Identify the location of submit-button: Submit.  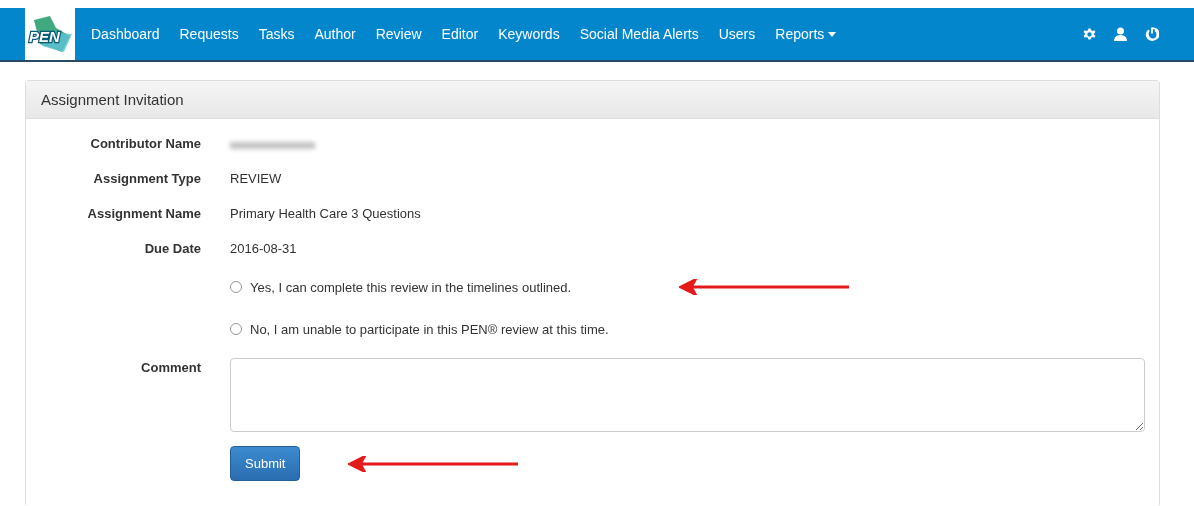
(265, 463).